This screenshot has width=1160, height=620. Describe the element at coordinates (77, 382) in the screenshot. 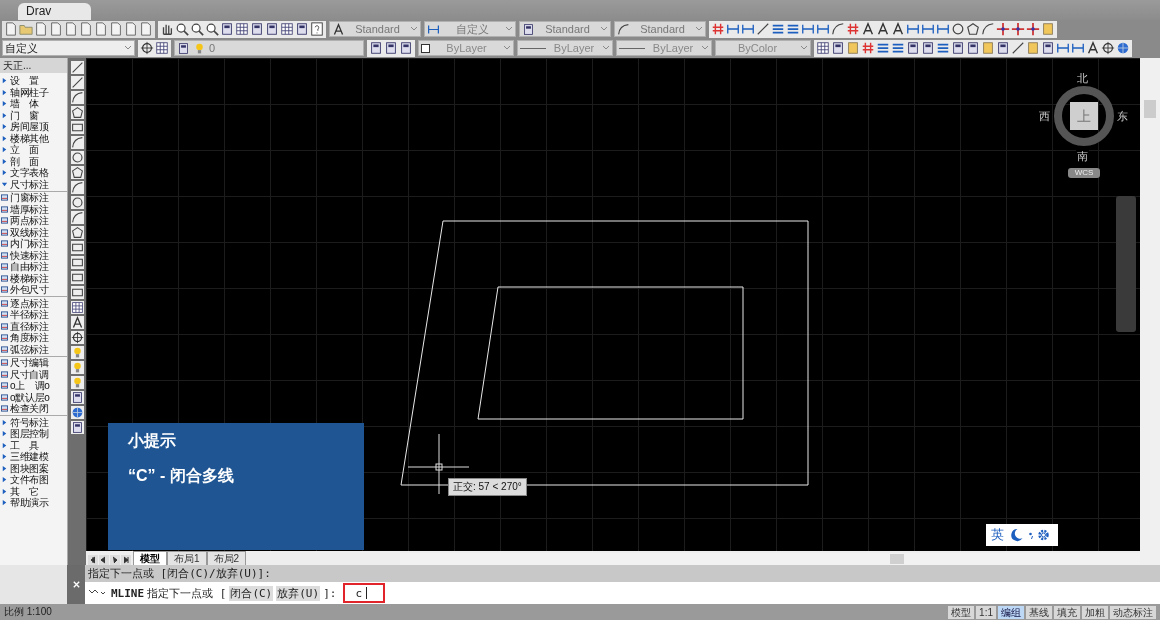

I see `lightbulb-icon` at that location.